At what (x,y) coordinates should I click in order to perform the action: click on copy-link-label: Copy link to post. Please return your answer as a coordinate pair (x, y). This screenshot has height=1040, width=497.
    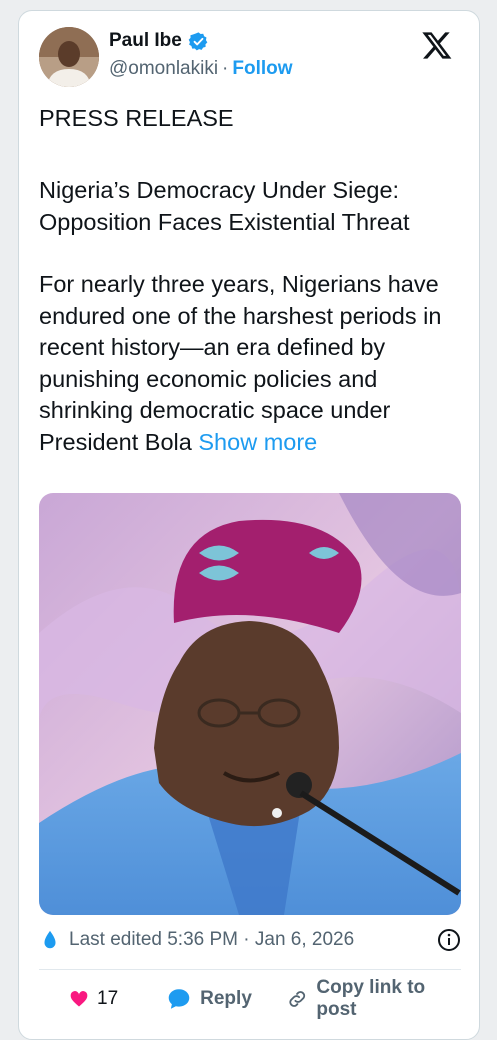
    Looking at the image, I should click on (371, 998).